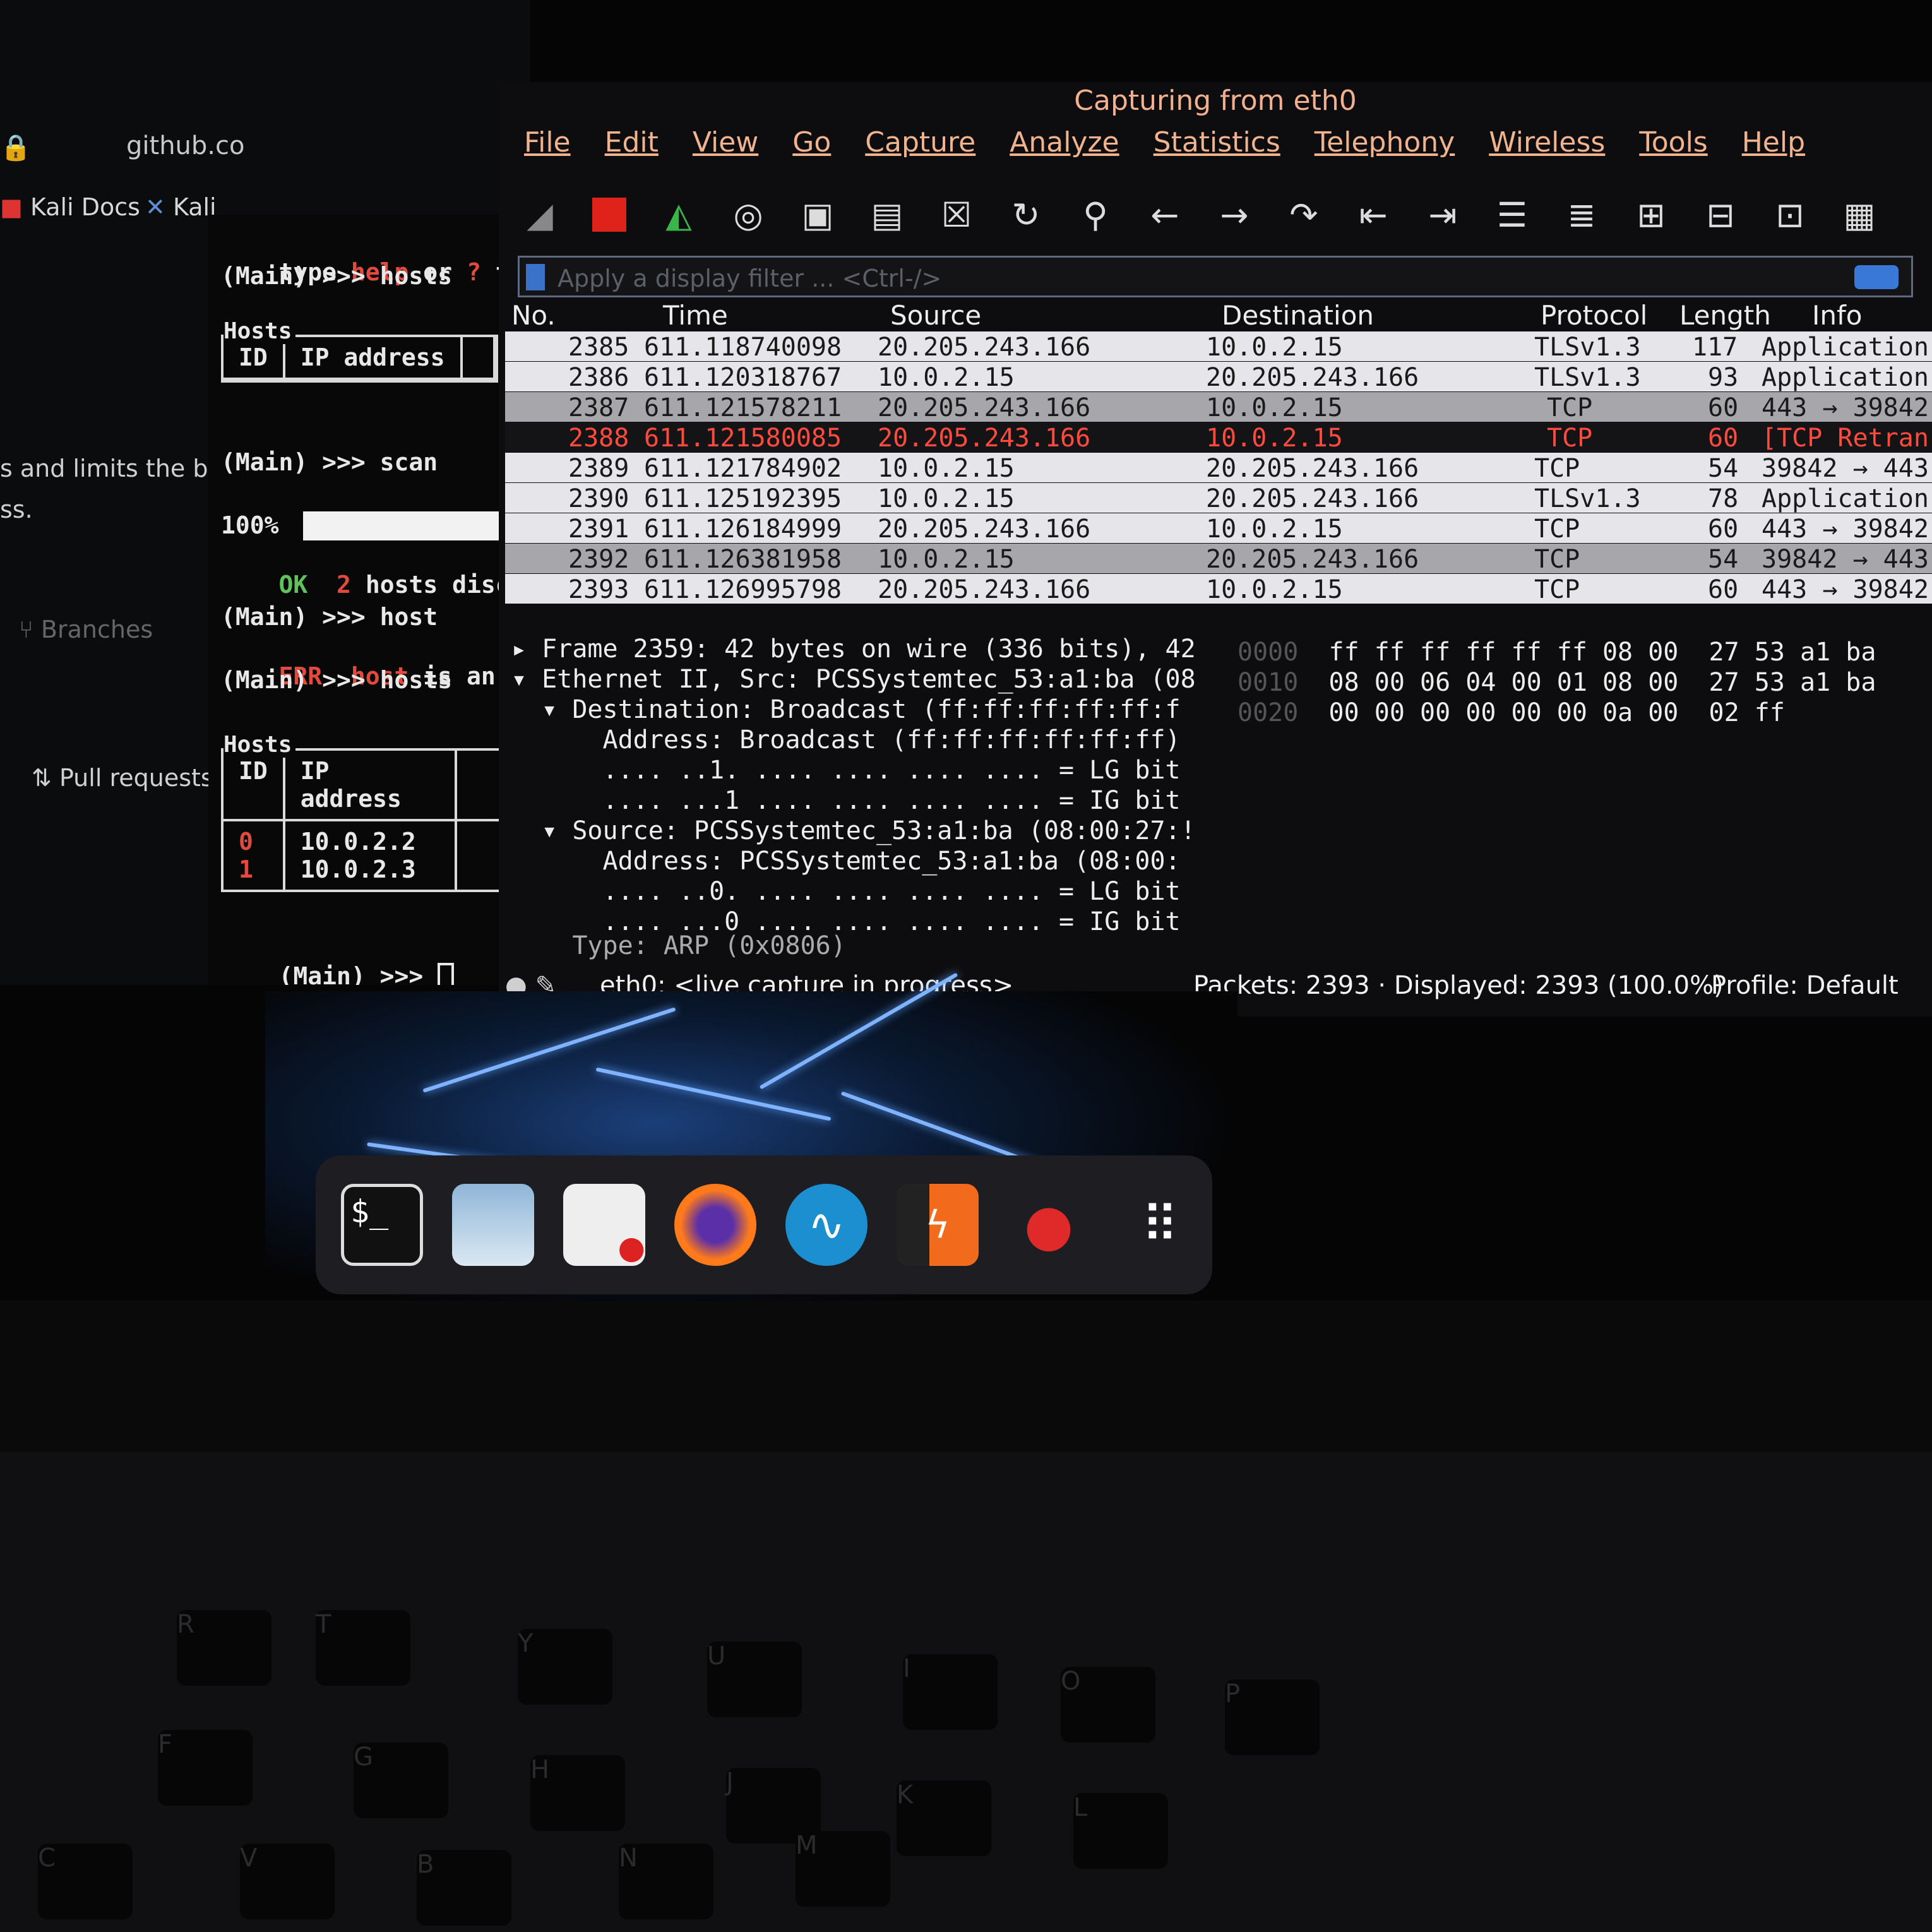 Image resolution: width=1932 pixels, height=1932 pixels. I want to click on start-capture-icon: ◢, so click(540, 215).